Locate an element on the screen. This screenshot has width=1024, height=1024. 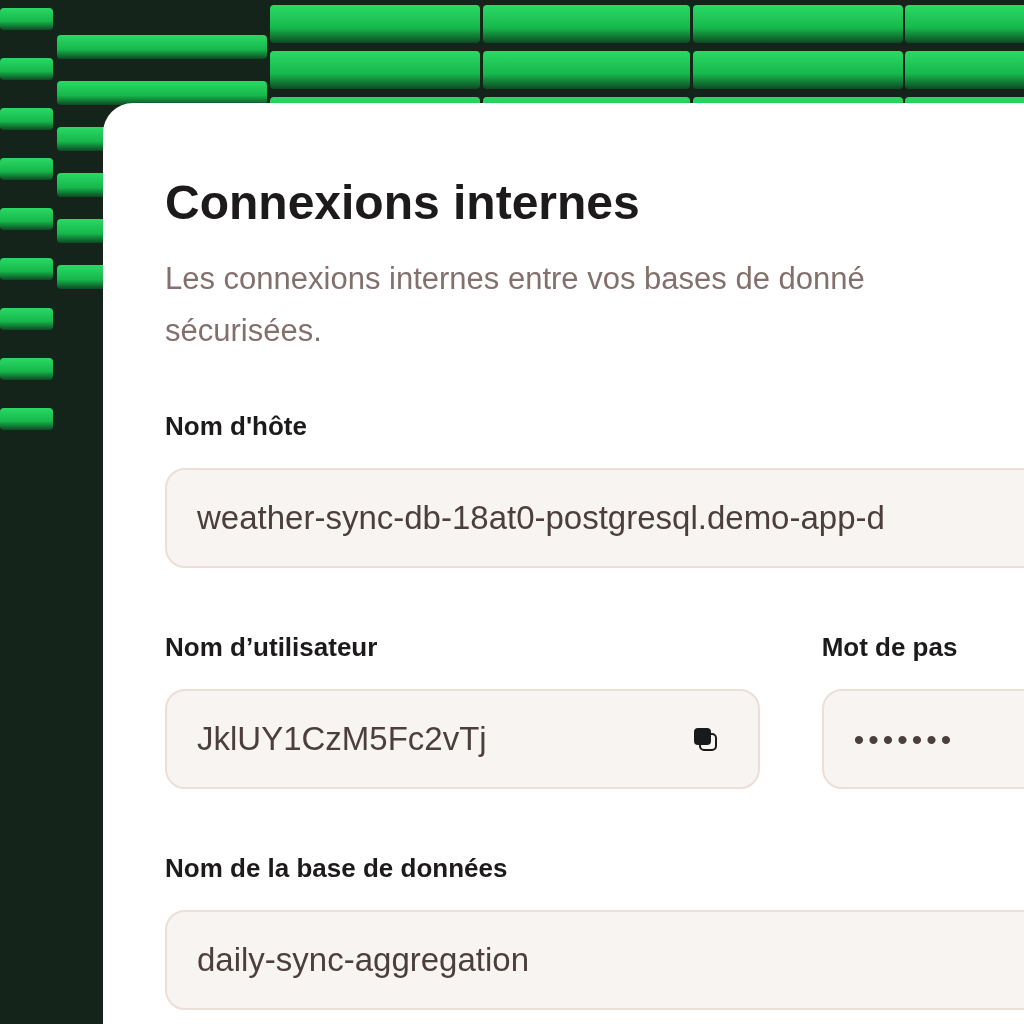
field-label: Mot de pas is located at coordinates (890, 647).